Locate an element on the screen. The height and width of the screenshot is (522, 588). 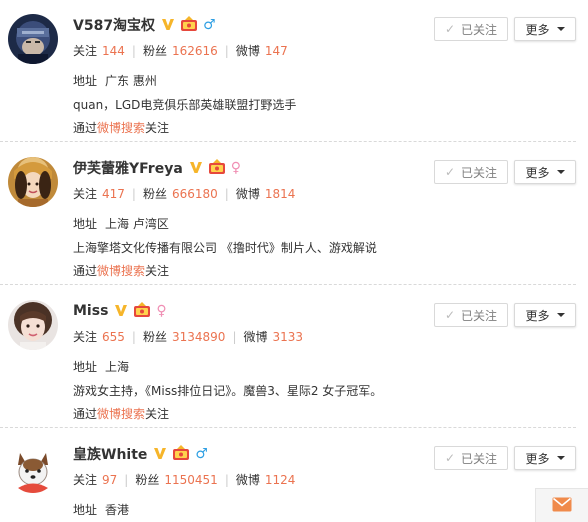
user-stats: 关注 97 | 粉丝 1150451 | 微博 1124 is located at coordinates (184, 480).